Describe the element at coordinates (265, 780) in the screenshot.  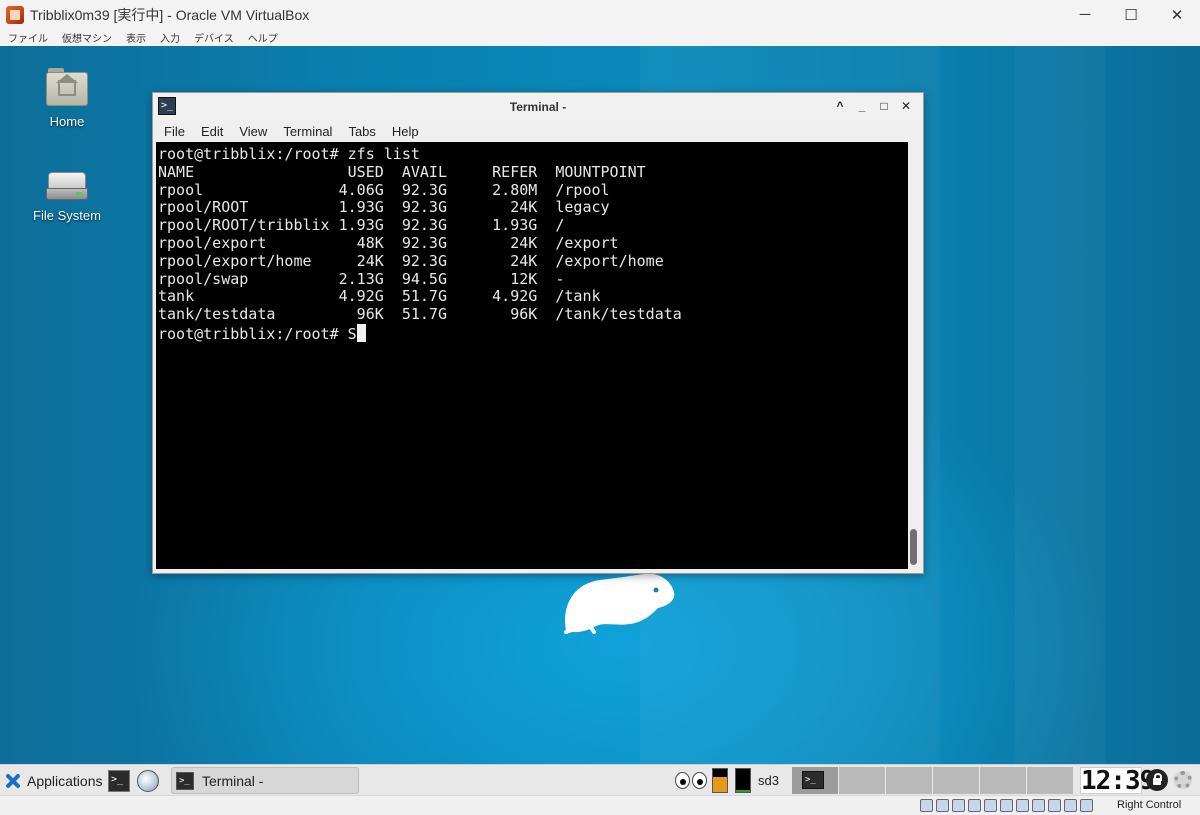
I see `taskbar-terminal-button: >_ Terminal -` at that location.